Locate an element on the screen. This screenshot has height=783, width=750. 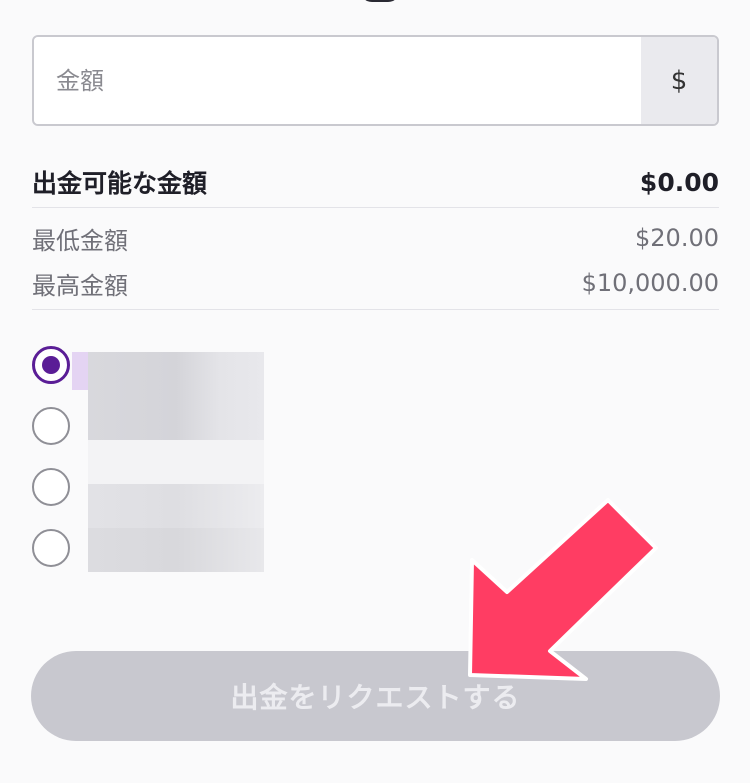
cropped-title-glyph is located at coordinates (380, 1).